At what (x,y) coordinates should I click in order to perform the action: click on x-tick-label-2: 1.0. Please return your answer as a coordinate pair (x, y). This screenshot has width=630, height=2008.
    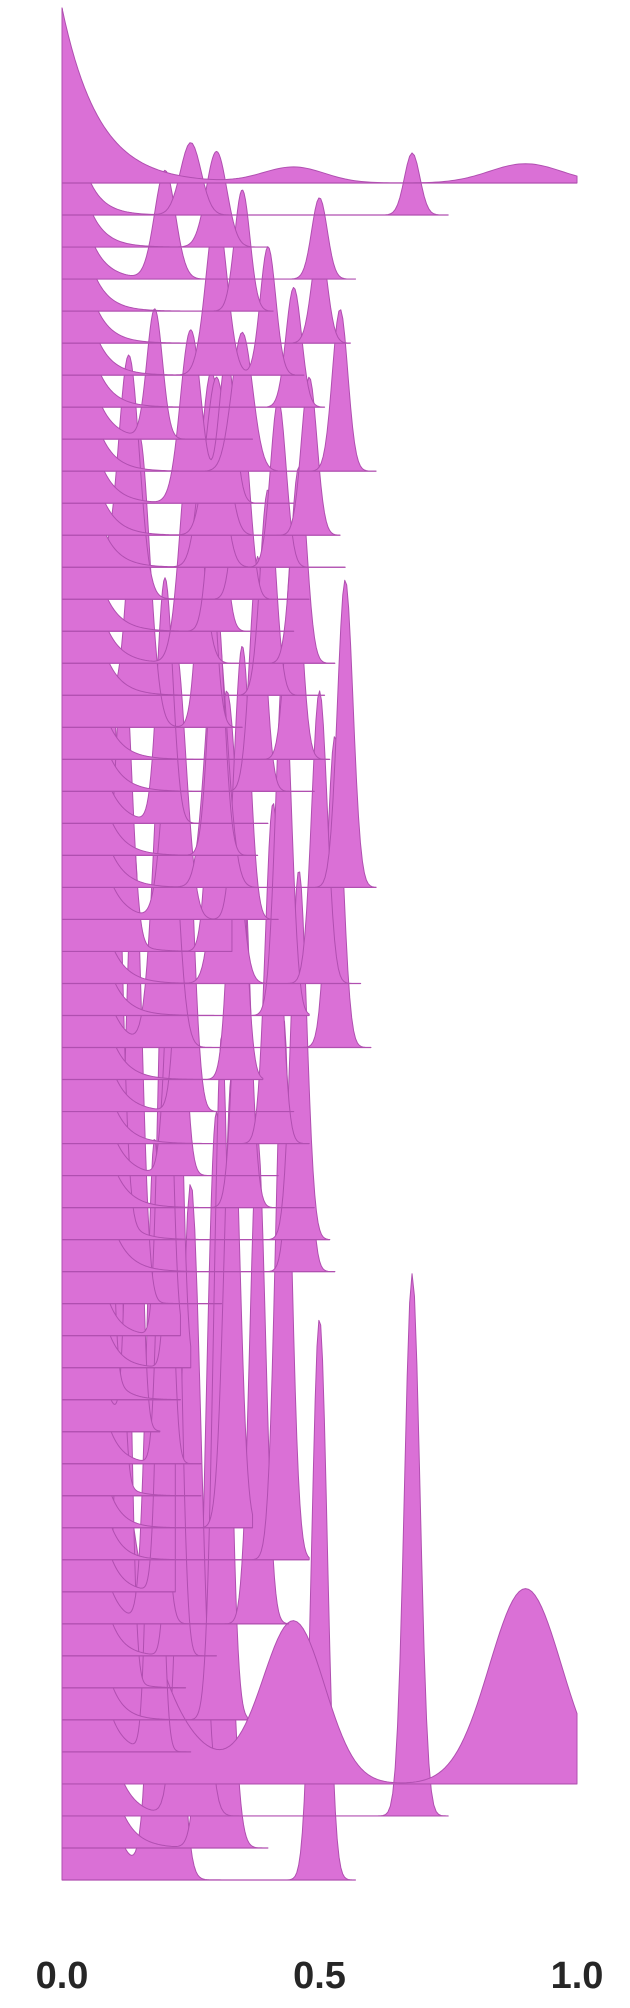
    Looking at the image, I should click on (577, 1976).